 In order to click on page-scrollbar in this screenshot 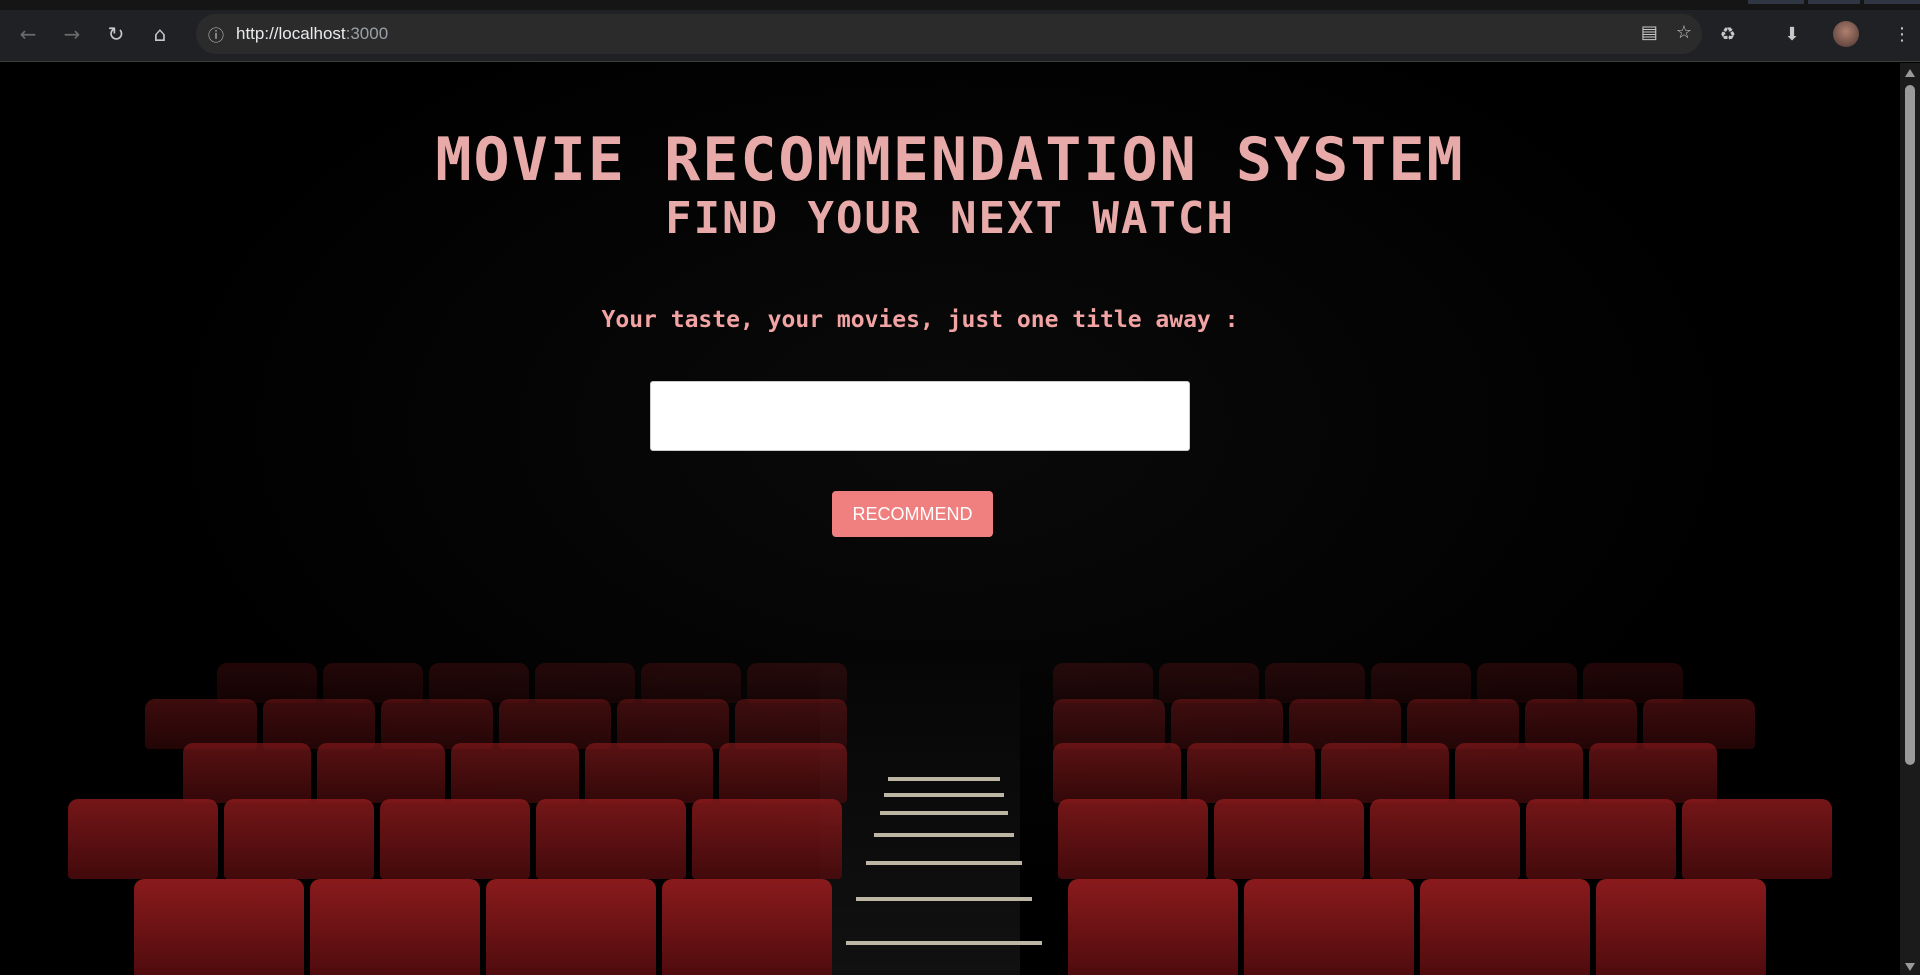, I will do `click(1910, 519)`.